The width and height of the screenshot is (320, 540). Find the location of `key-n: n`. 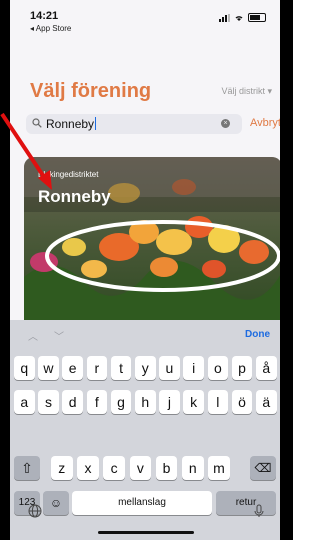

key-n: n is located at coordinates (193, 468).